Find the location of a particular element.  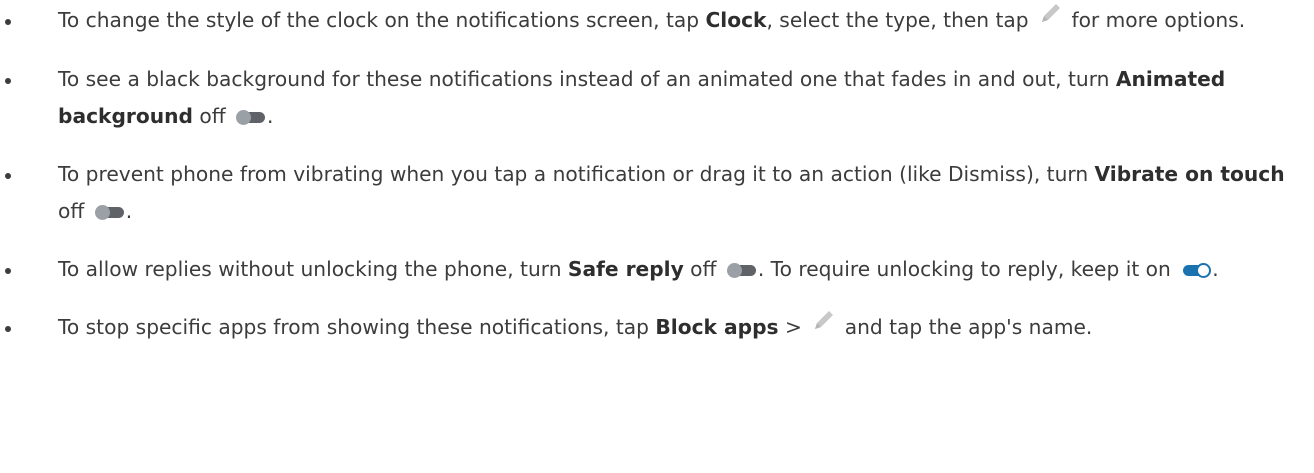

vibrate-on-touch-label: Vibrate on touch is located at coordinates (1189, 174).